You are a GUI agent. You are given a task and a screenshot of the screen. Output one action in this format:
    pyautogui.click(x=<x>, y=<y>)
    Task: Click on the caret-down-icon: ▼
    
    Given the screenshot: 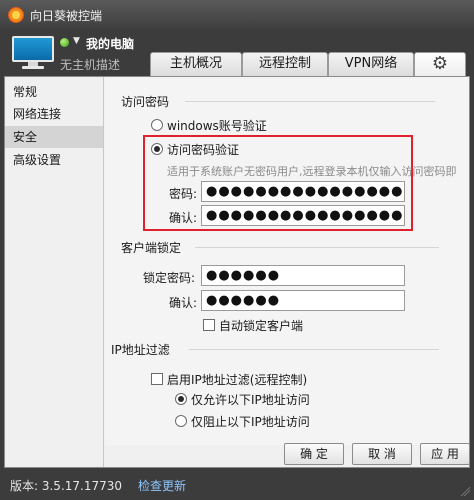 What is the action you would take?
    pyautogui.click(x=76, y=41)
    